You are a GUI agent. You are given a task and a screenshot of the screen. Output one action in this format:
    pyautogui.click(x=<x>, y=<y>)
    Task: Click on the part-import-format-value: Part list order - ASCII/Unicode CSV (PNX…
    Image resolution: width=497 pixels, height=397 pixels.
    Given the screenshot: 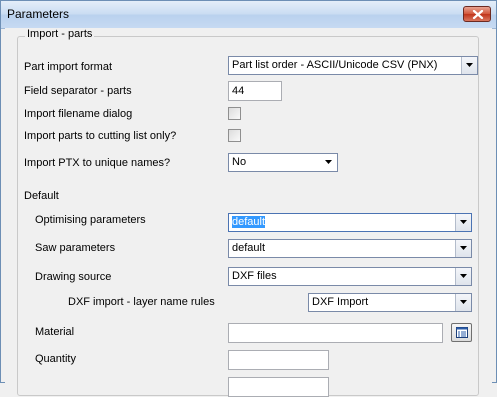 What is the action you would take?
    pyautogui.click(x=335, y=65)
    